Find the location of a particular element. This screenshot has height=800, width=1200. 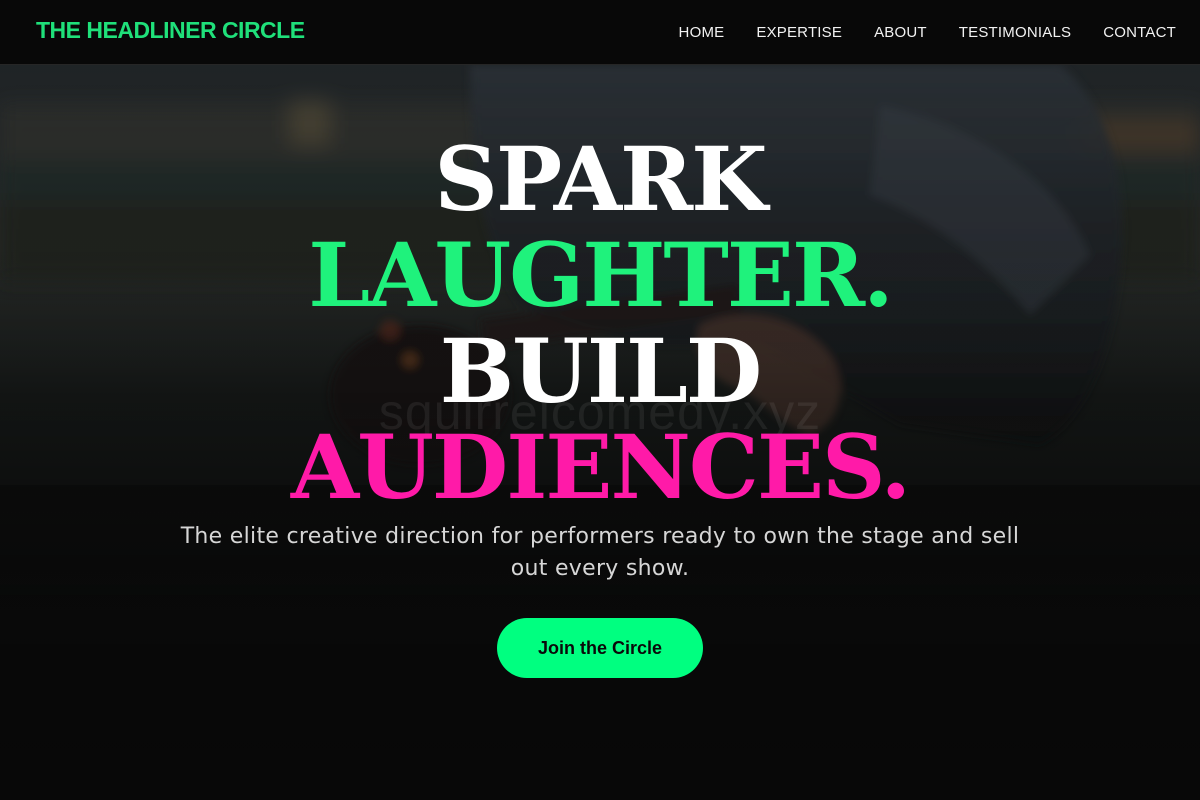

nav-contact-link: CONTACT is located at coordinates (1139, 32).